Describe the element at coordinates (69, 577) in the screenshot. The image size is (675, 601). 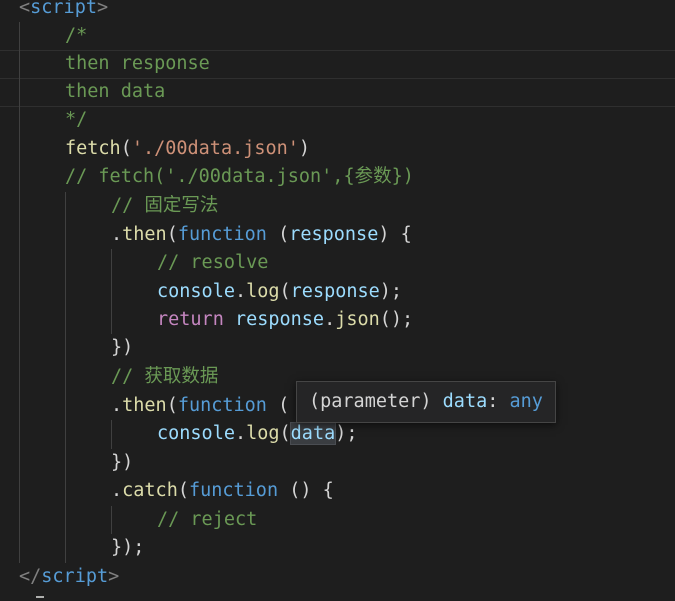
I see `code-line-content: </script>` at that location.